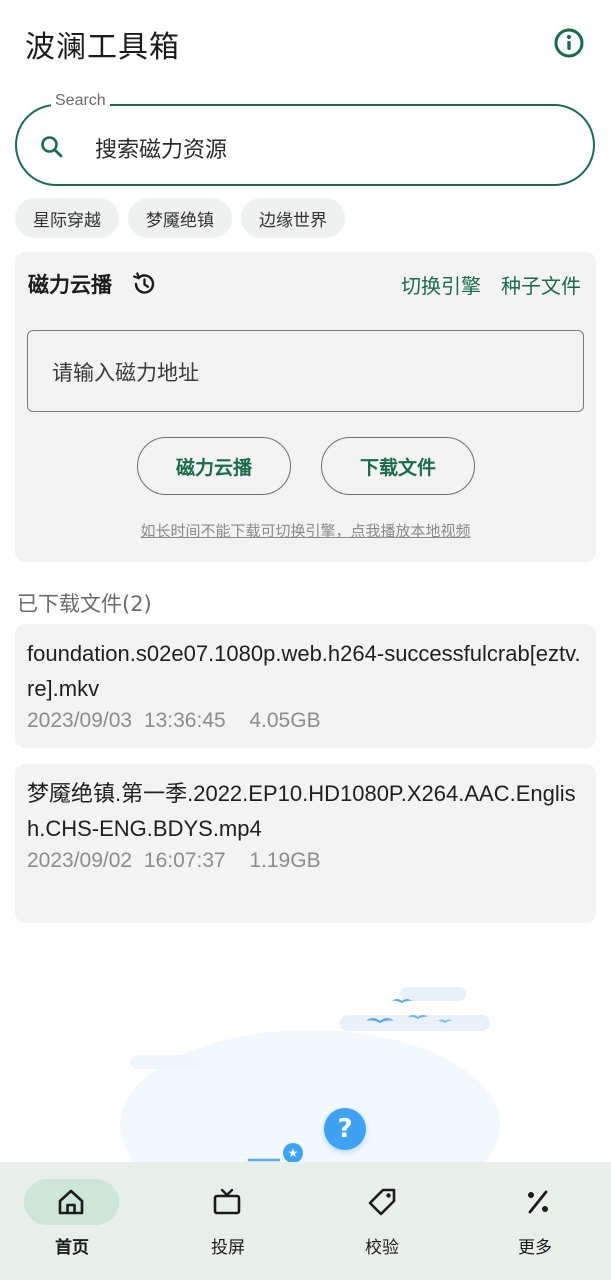 This screenshot has height=1280, width=611. I want to click on history-icon, so click(144, 284).